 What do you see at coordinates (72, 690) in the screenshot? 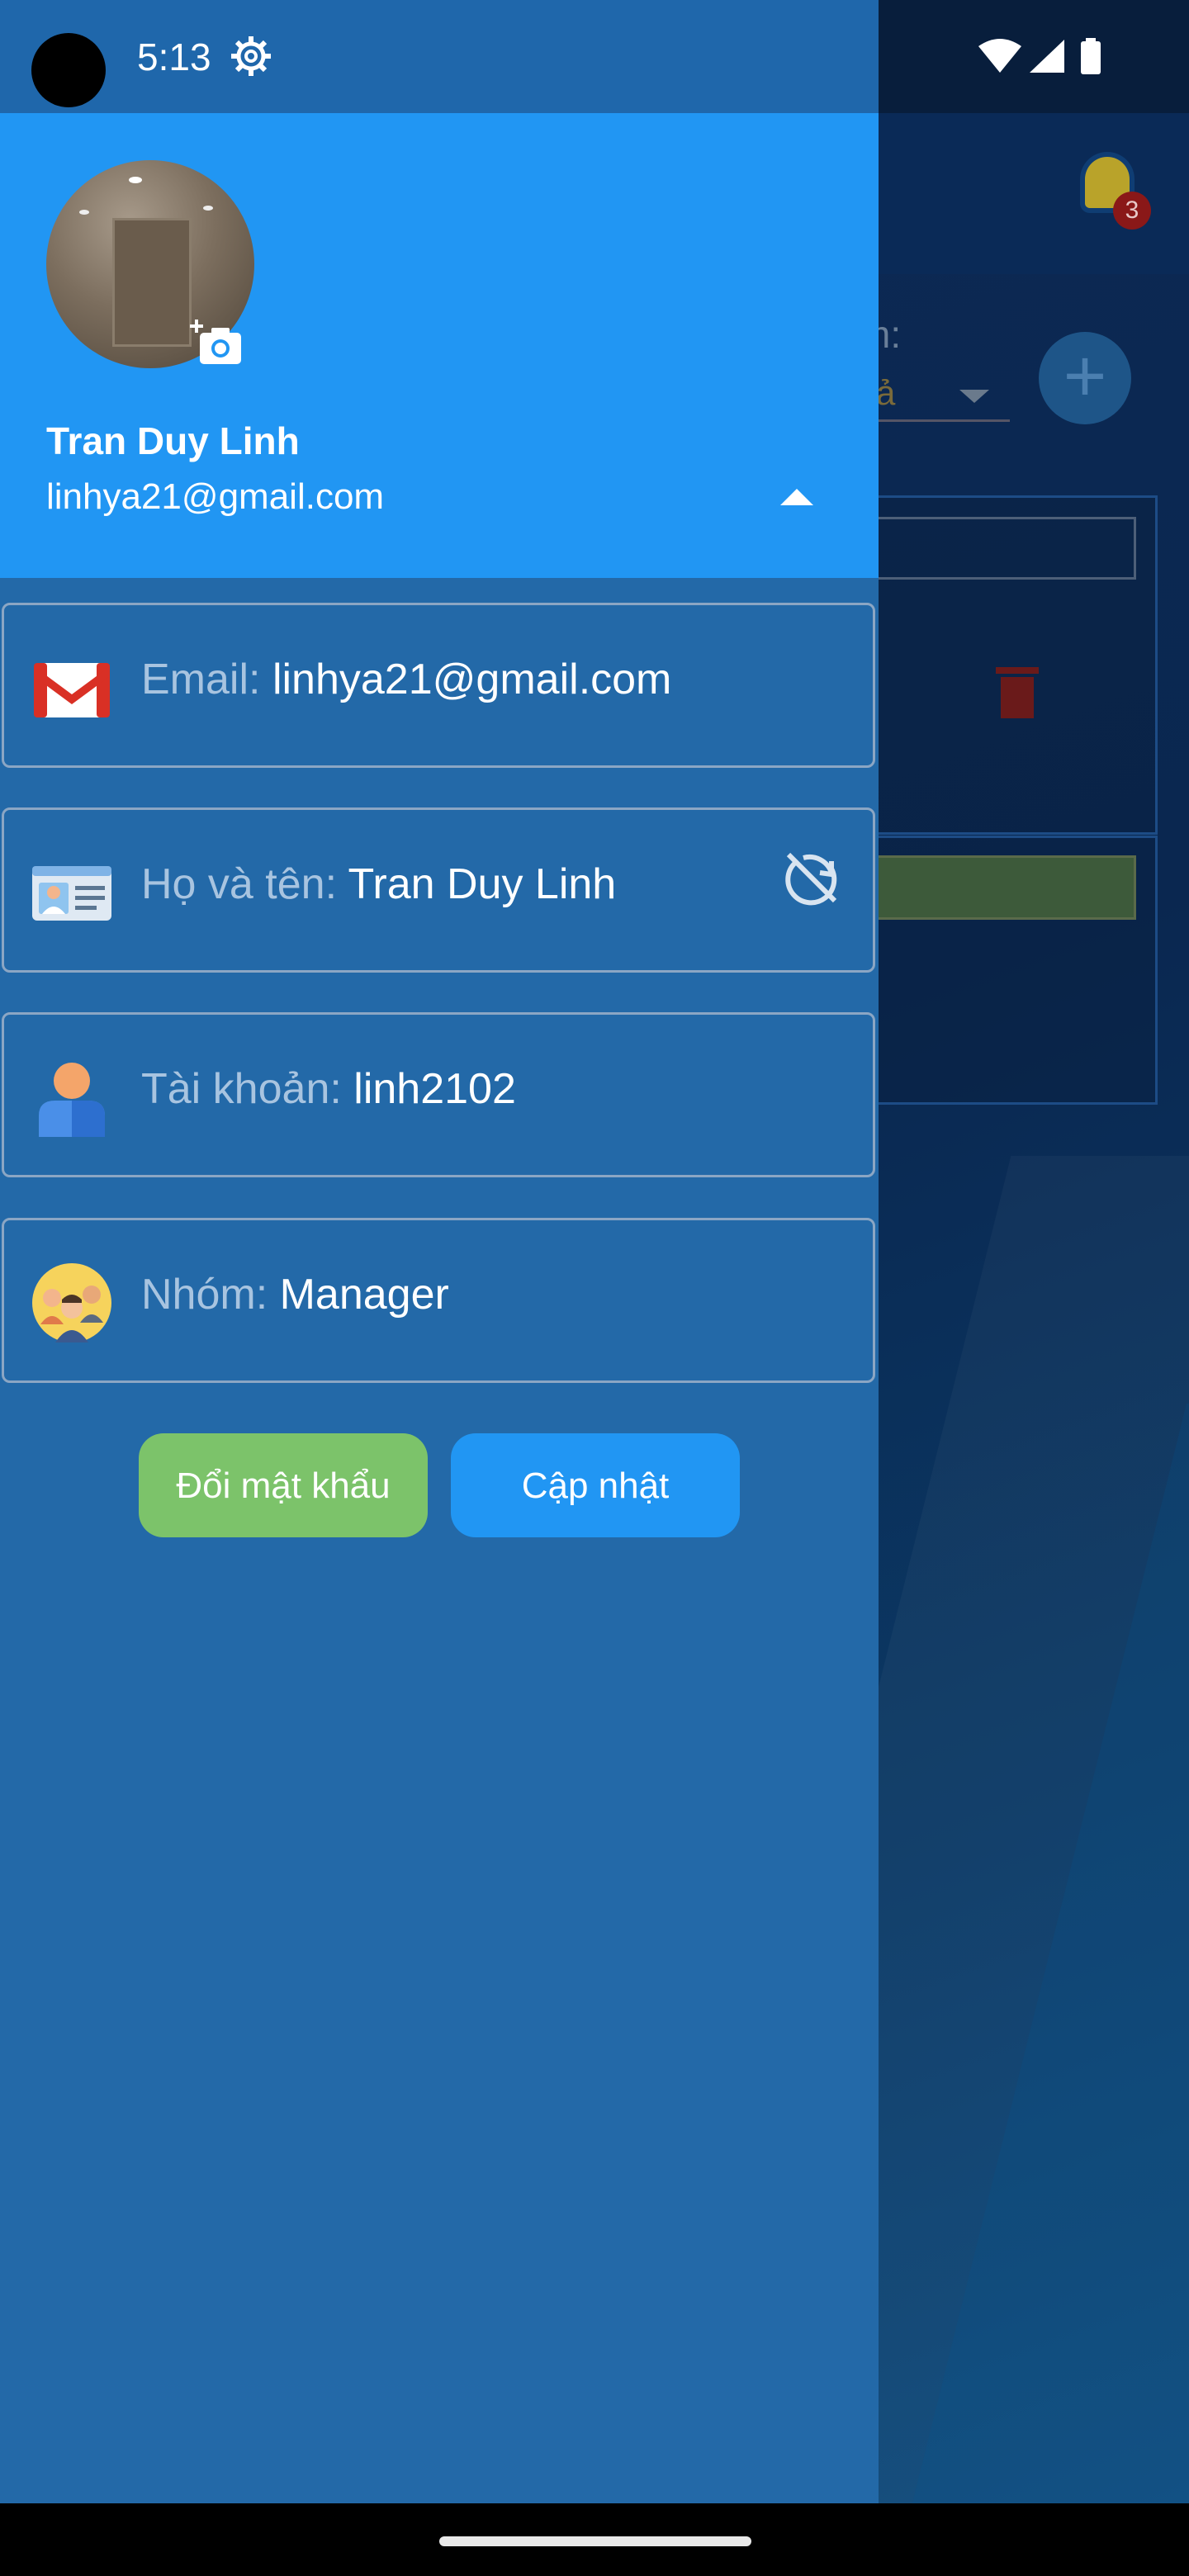
I see `gmail-icon` at bounding box center [72, 690].